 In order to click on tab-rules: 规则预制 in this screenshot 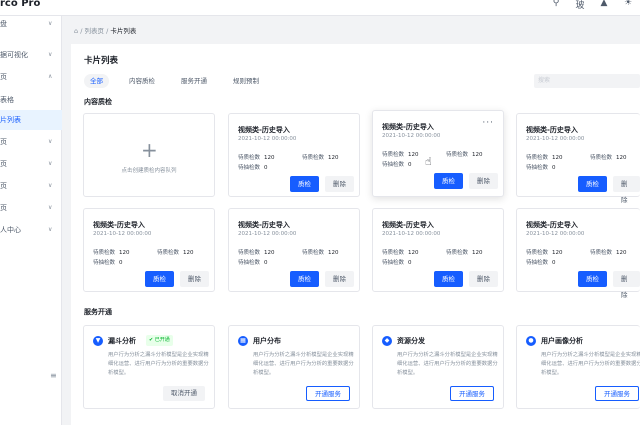, I will do `click(246, 81)`.